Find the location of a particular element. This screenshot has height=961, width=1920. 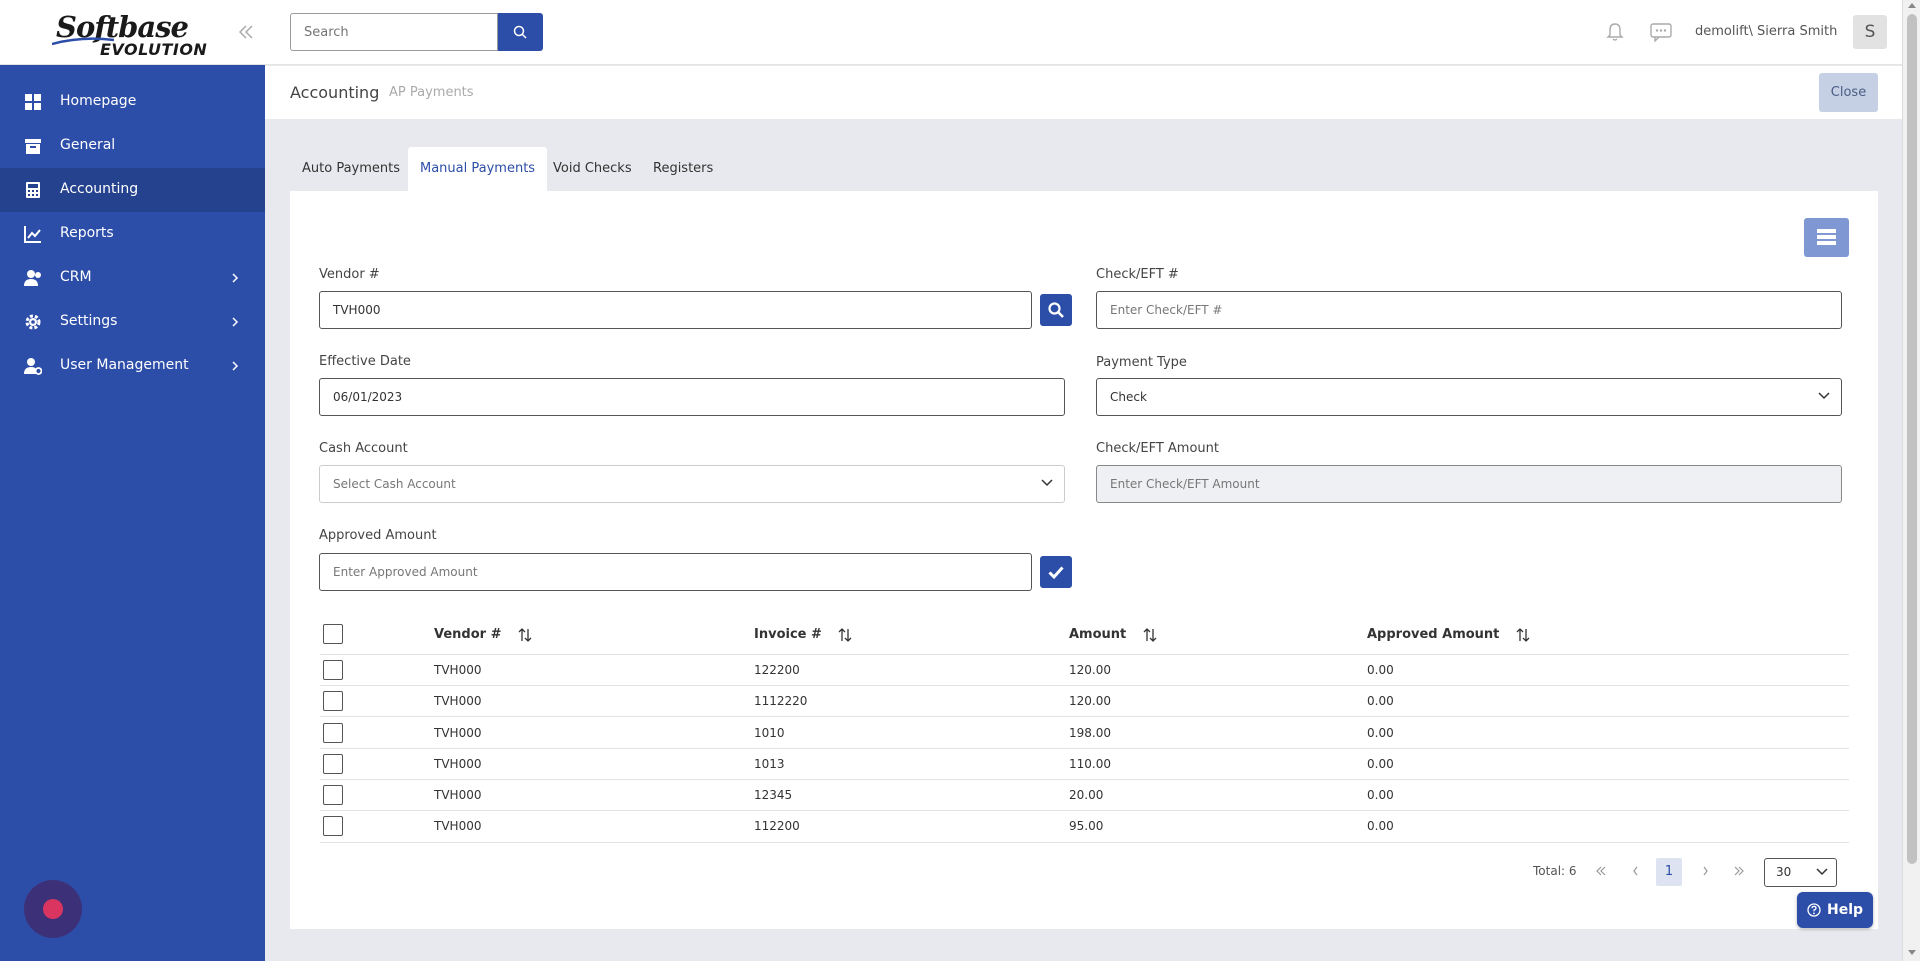

scroll-down-arrow-icon is located at coordinates (1912, 952).